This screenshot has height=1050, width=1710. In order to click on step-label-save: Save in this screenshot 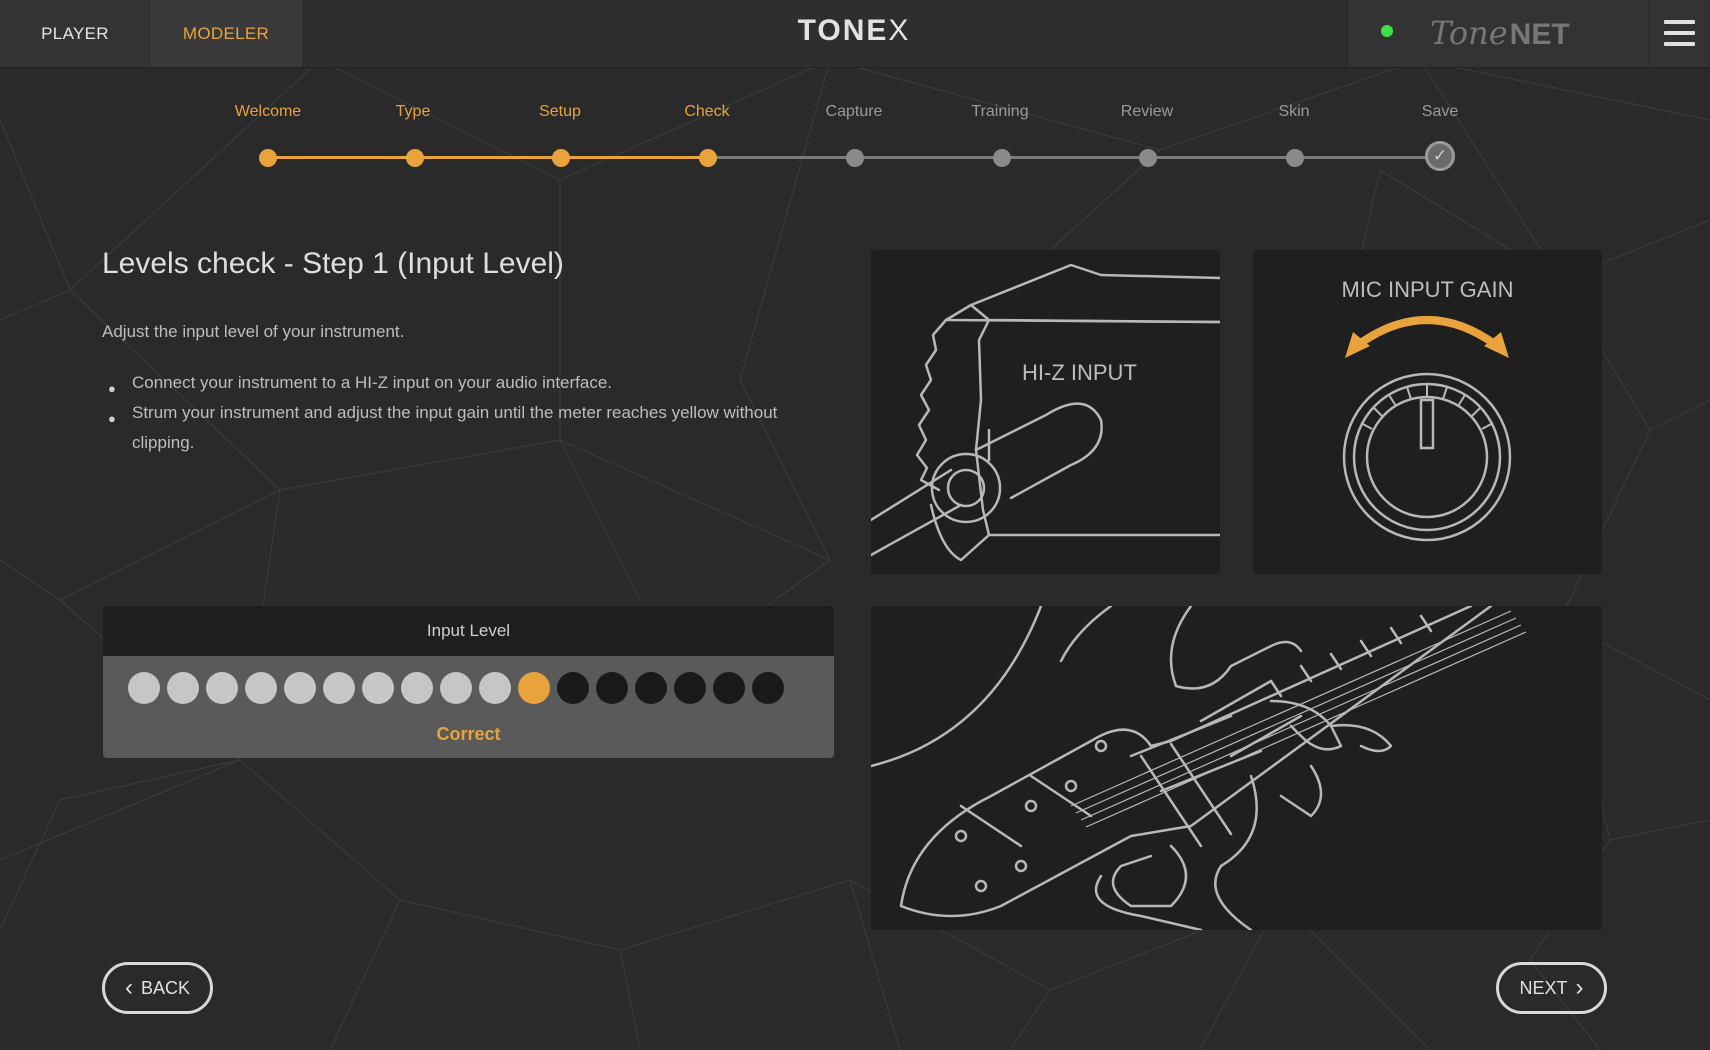, I will do `click(1440, 111)`.